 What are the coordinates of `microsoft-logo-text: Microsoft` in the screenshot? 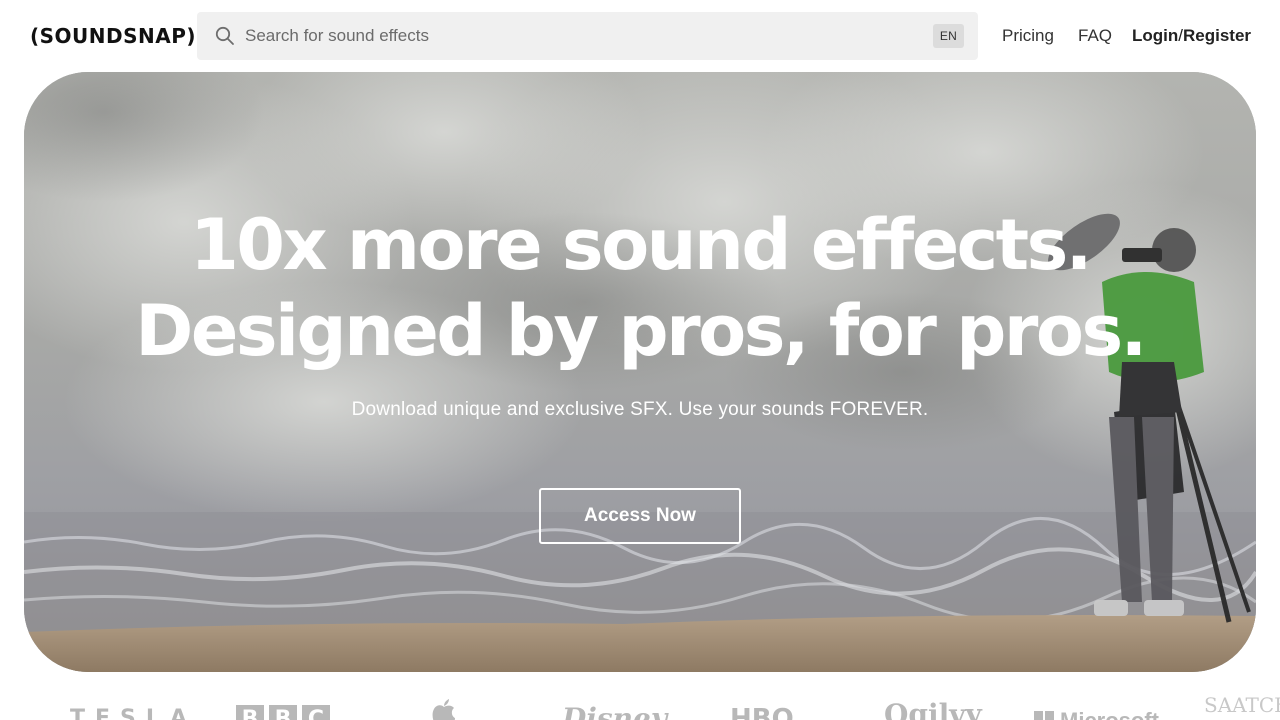 It's located at (1109, 714).